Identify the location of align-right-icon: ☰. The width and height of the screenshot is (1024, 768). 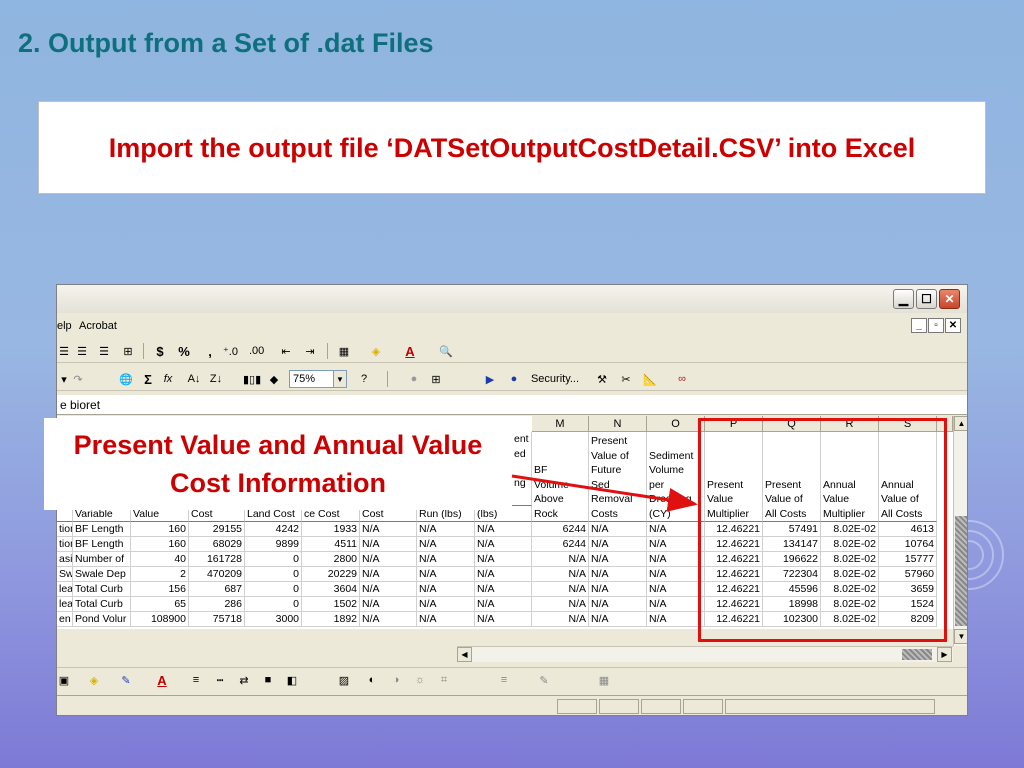
(104, 351).